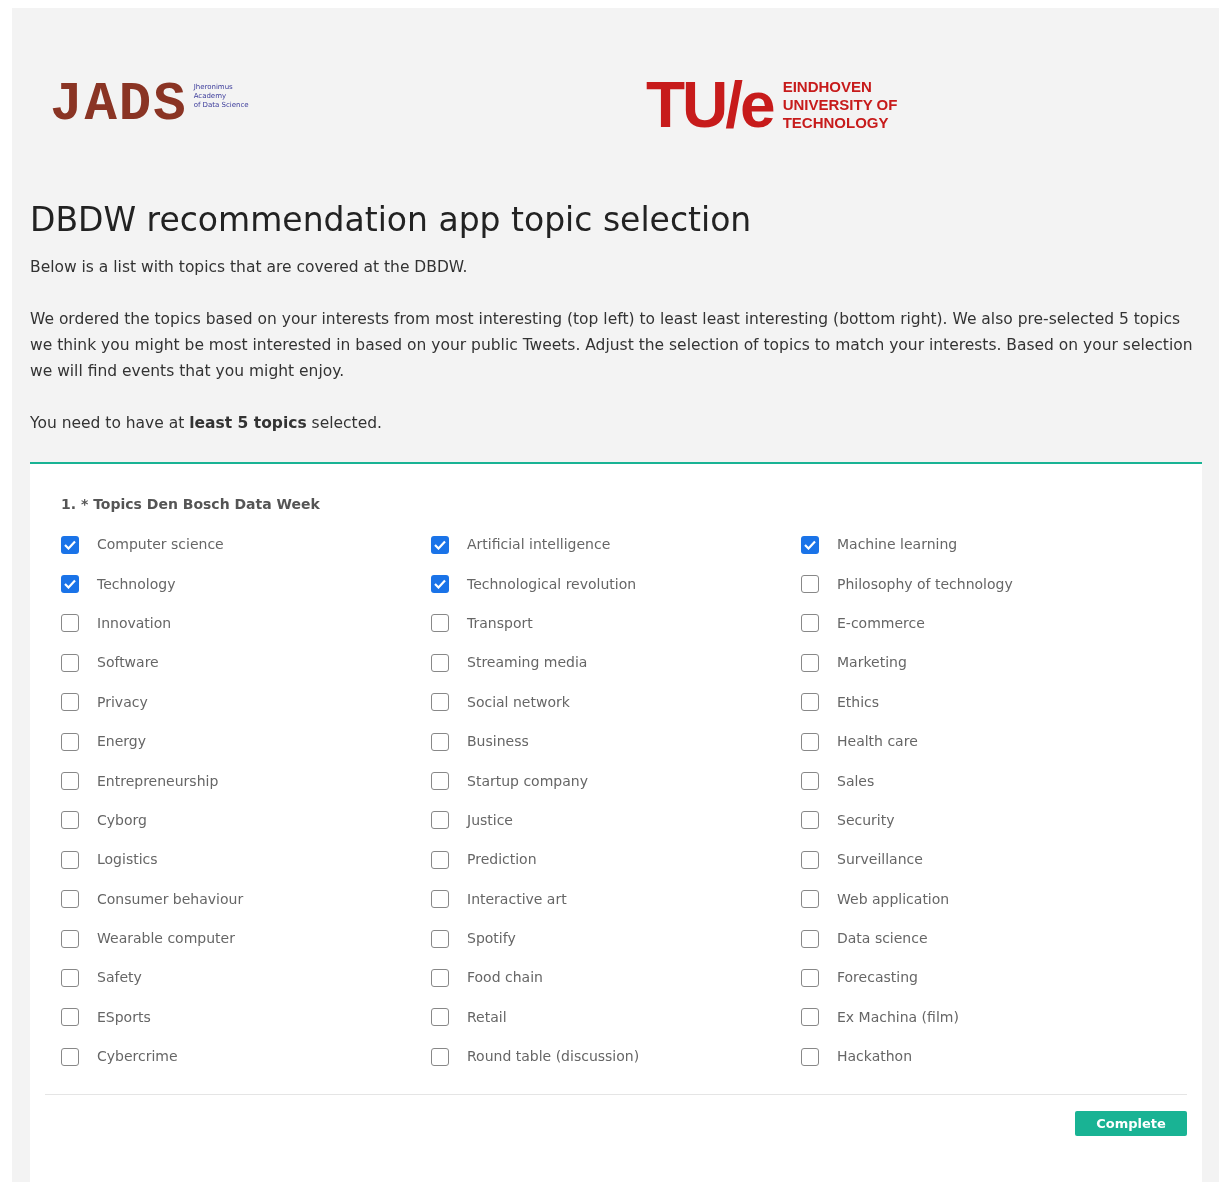 The image size is (1219, 1182). I want to click on checkbox-label: Social network, so click(518, 702).